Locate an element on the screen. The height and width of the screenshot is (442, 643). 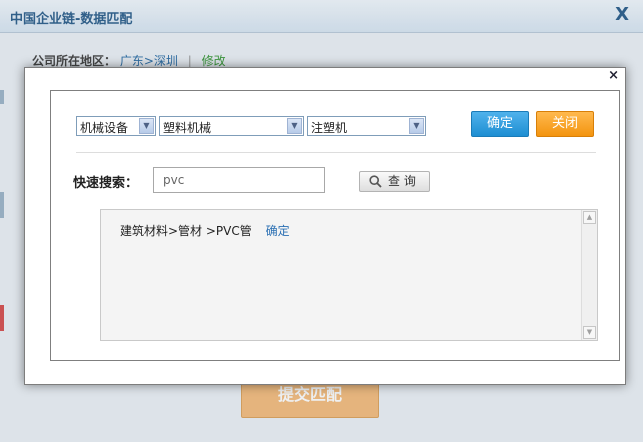
scroll-down-icon: ▼ is located at coordinates (589, 332).